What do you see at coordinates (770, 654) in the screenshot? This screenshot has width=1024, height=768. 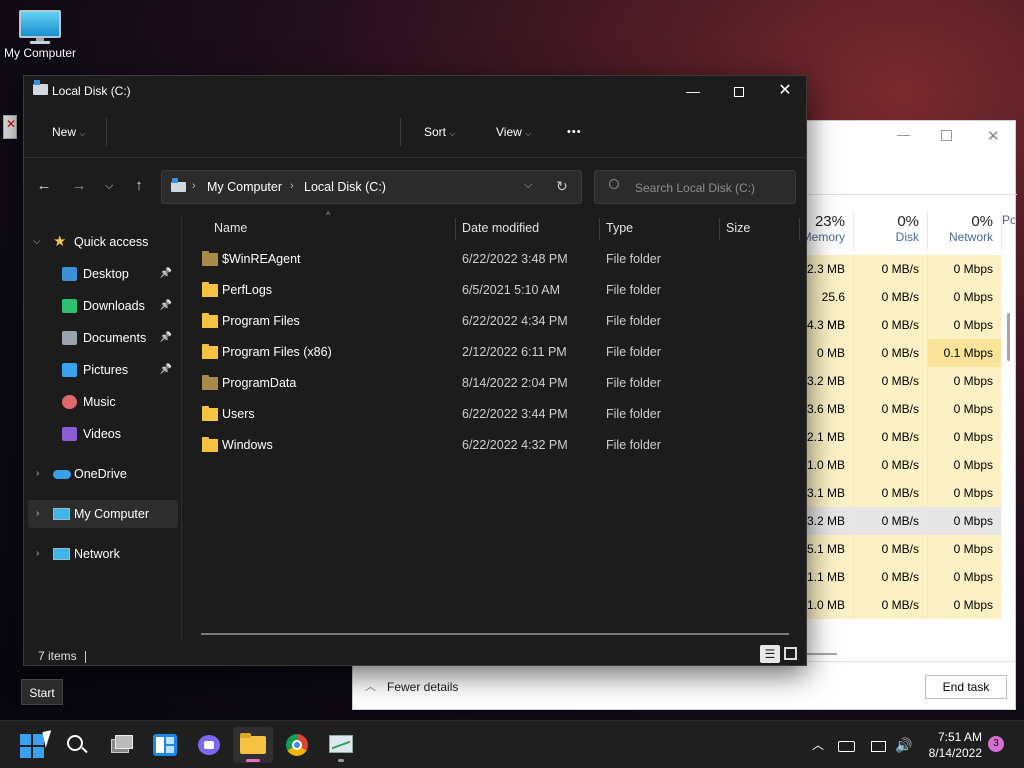 I see `details-view-icon: ☰` at bounding box center [770, 654].